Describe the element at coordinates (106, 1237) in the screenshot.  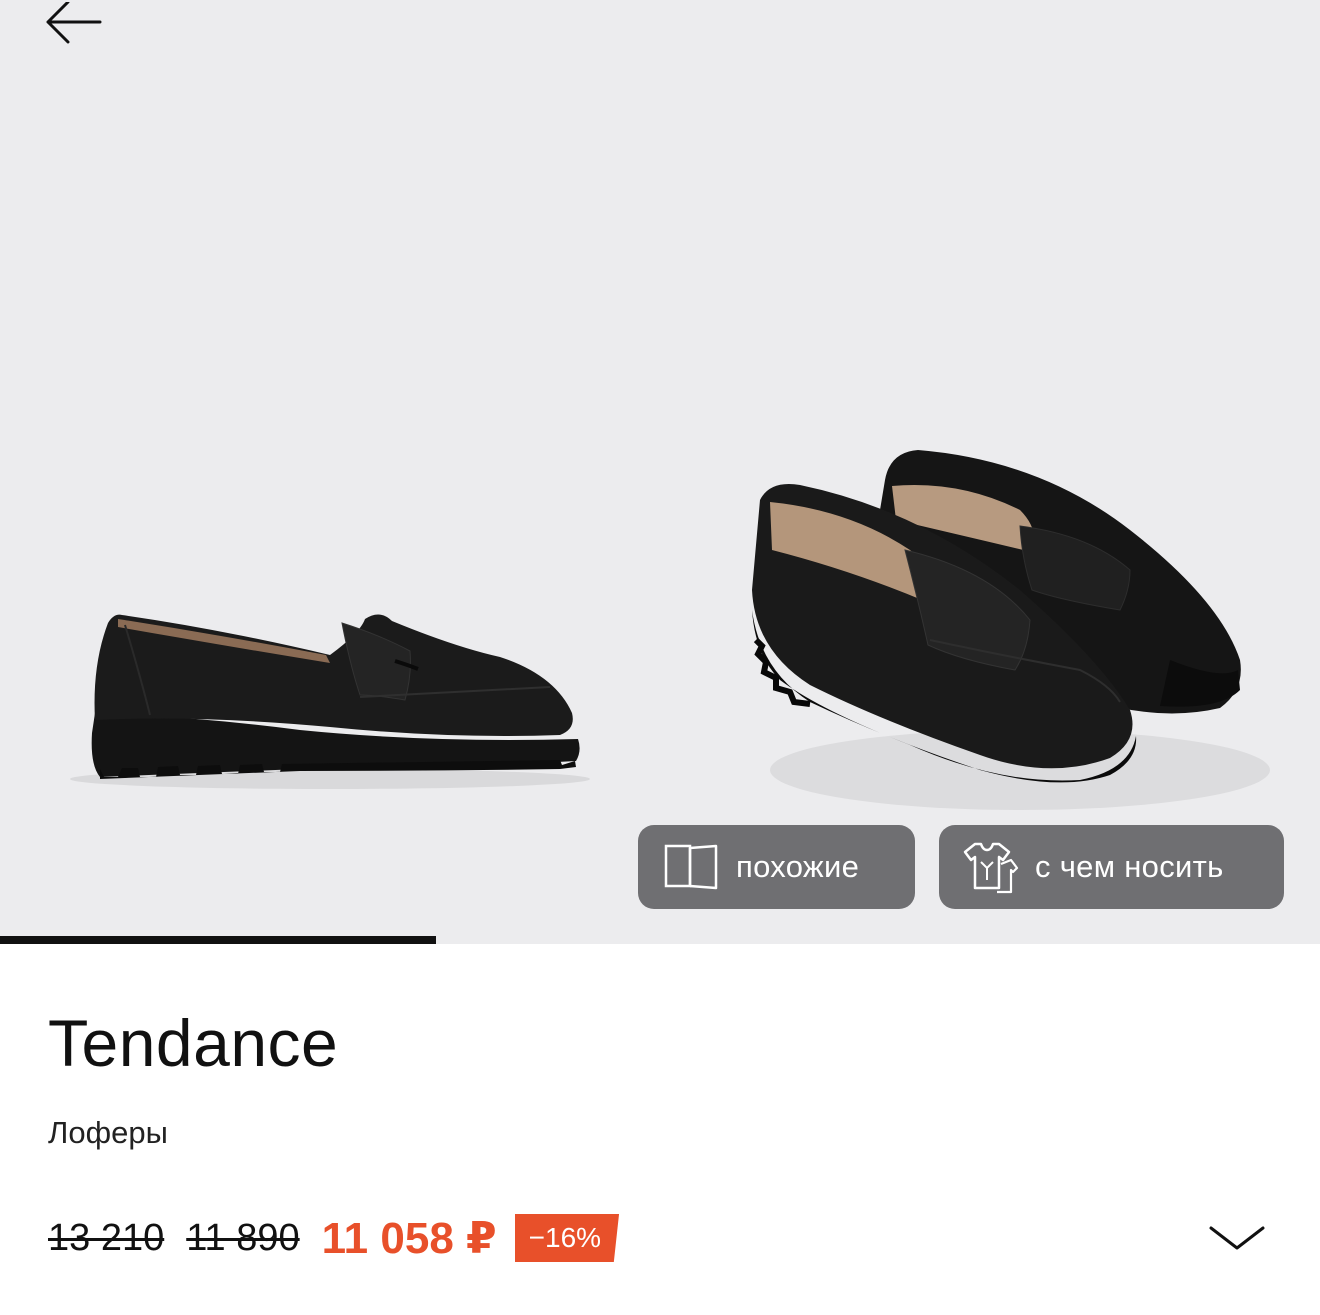
I see `old-price-1: 13 210` at that location.